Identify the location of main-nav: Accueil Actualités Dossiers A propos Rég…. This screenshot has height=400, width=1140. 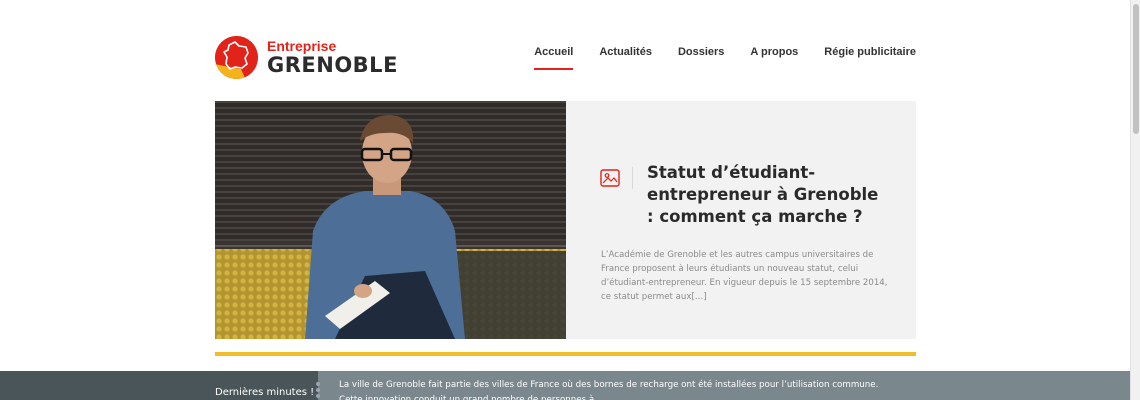
(712, 58).